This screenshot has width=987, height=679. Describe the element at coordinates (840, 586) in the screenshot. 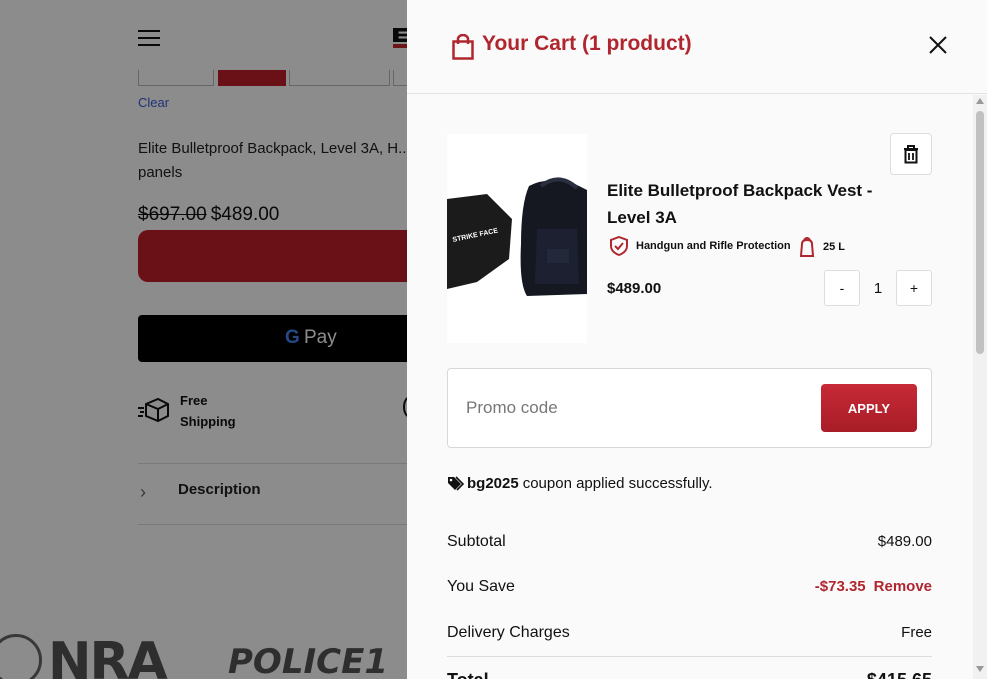

I see `you-save-value: -$73.35` at that location.